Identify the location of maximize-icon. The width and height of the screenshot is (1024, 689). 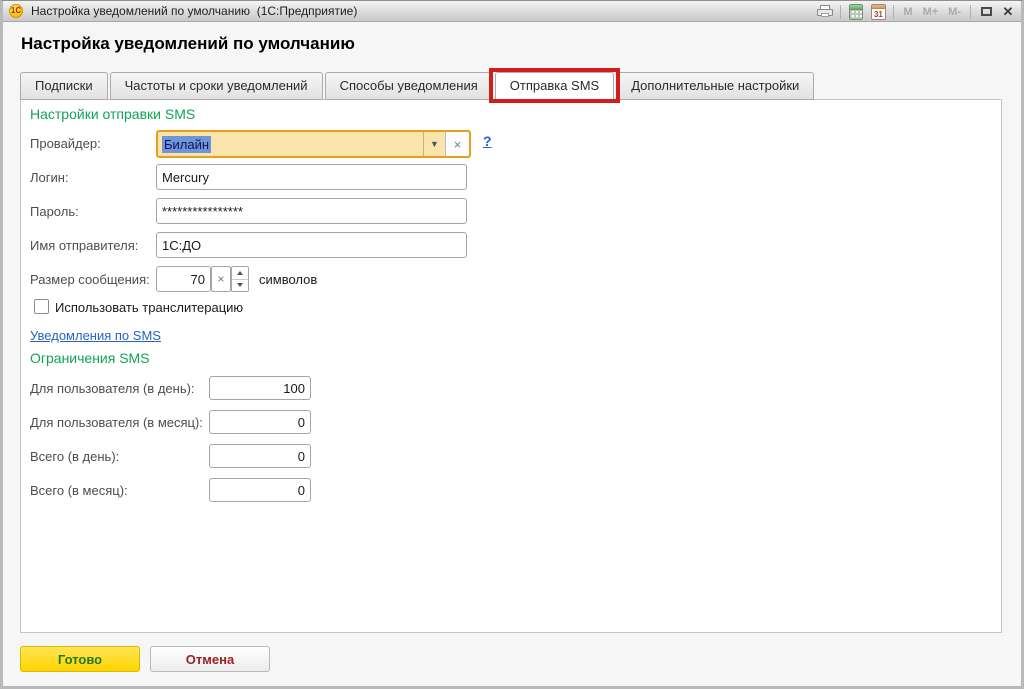
(986, 11).